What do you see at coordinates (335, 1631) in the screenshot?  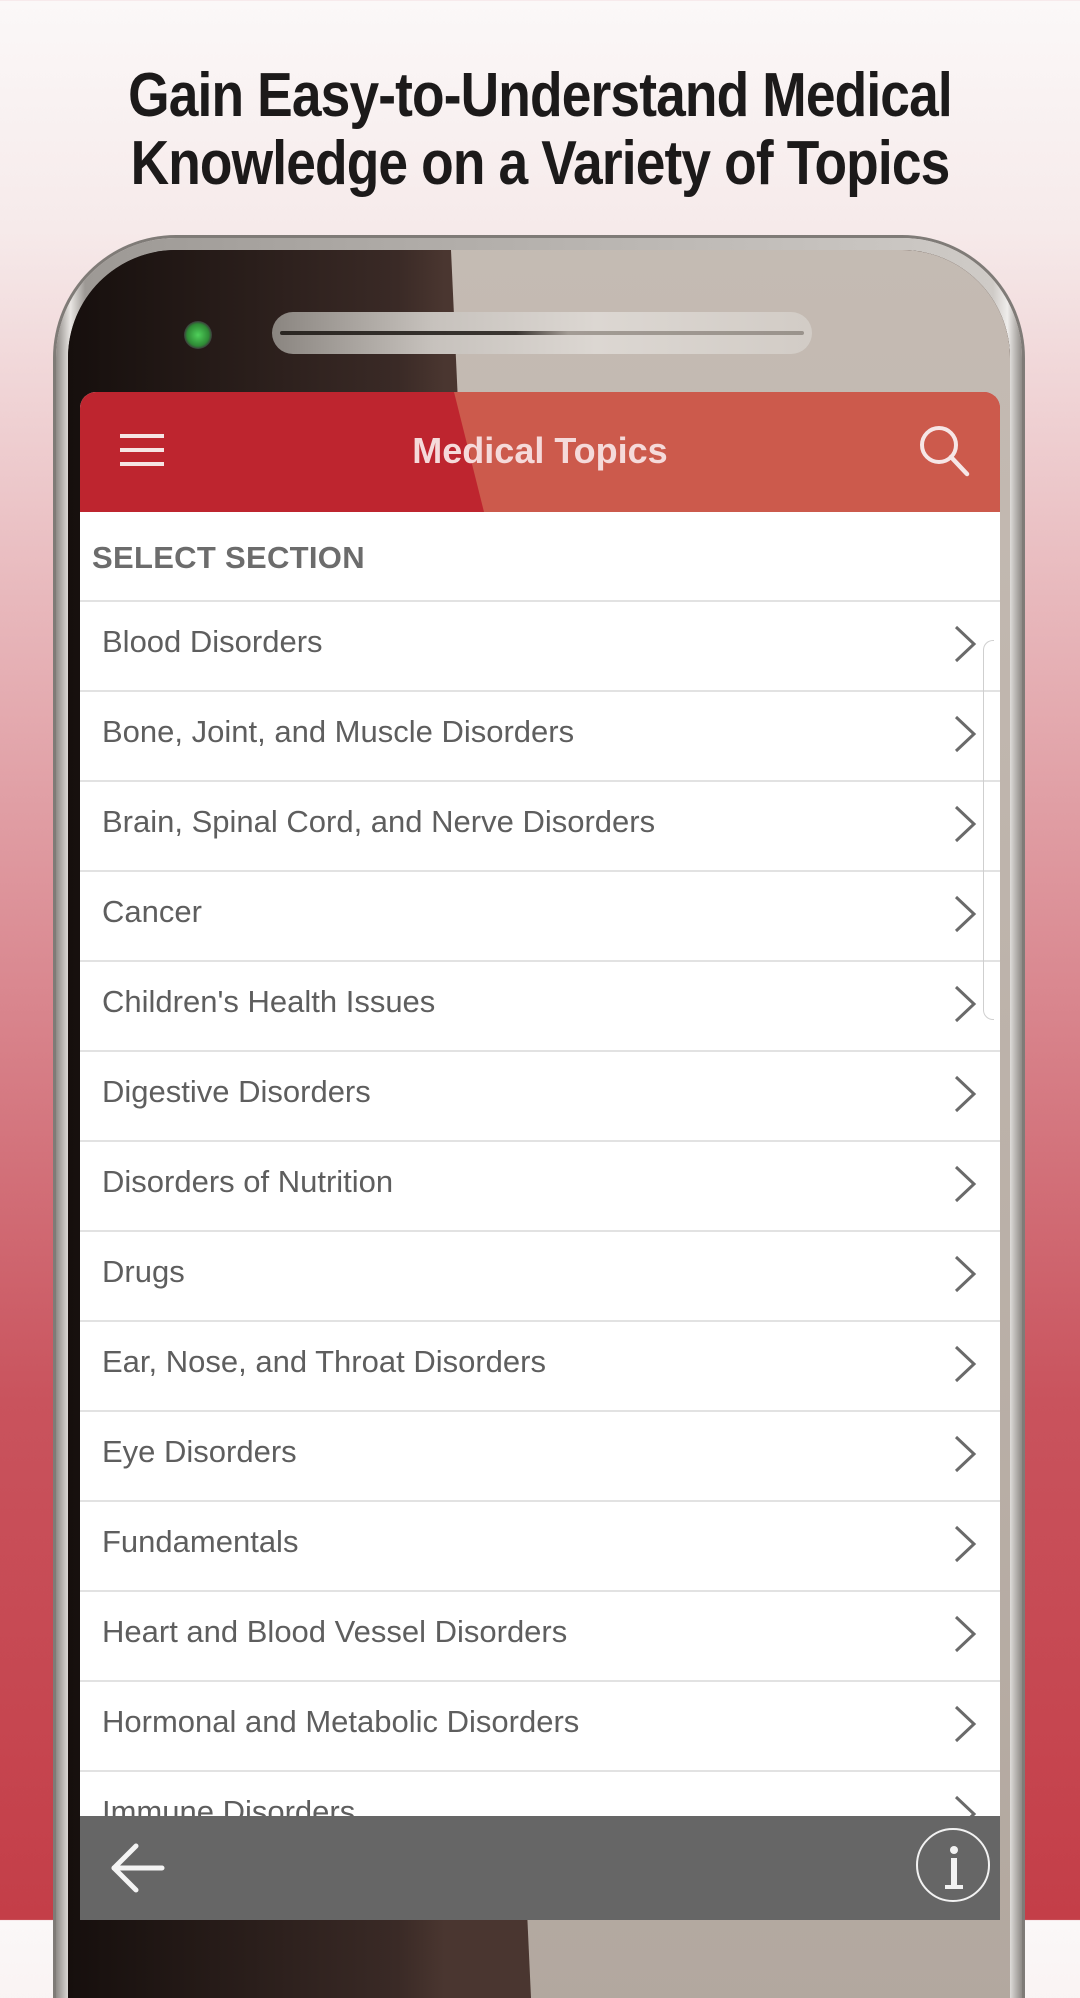 I see `topic-label: Heart and Blood Vessel Disorders` at bounding box center [335, 1631].